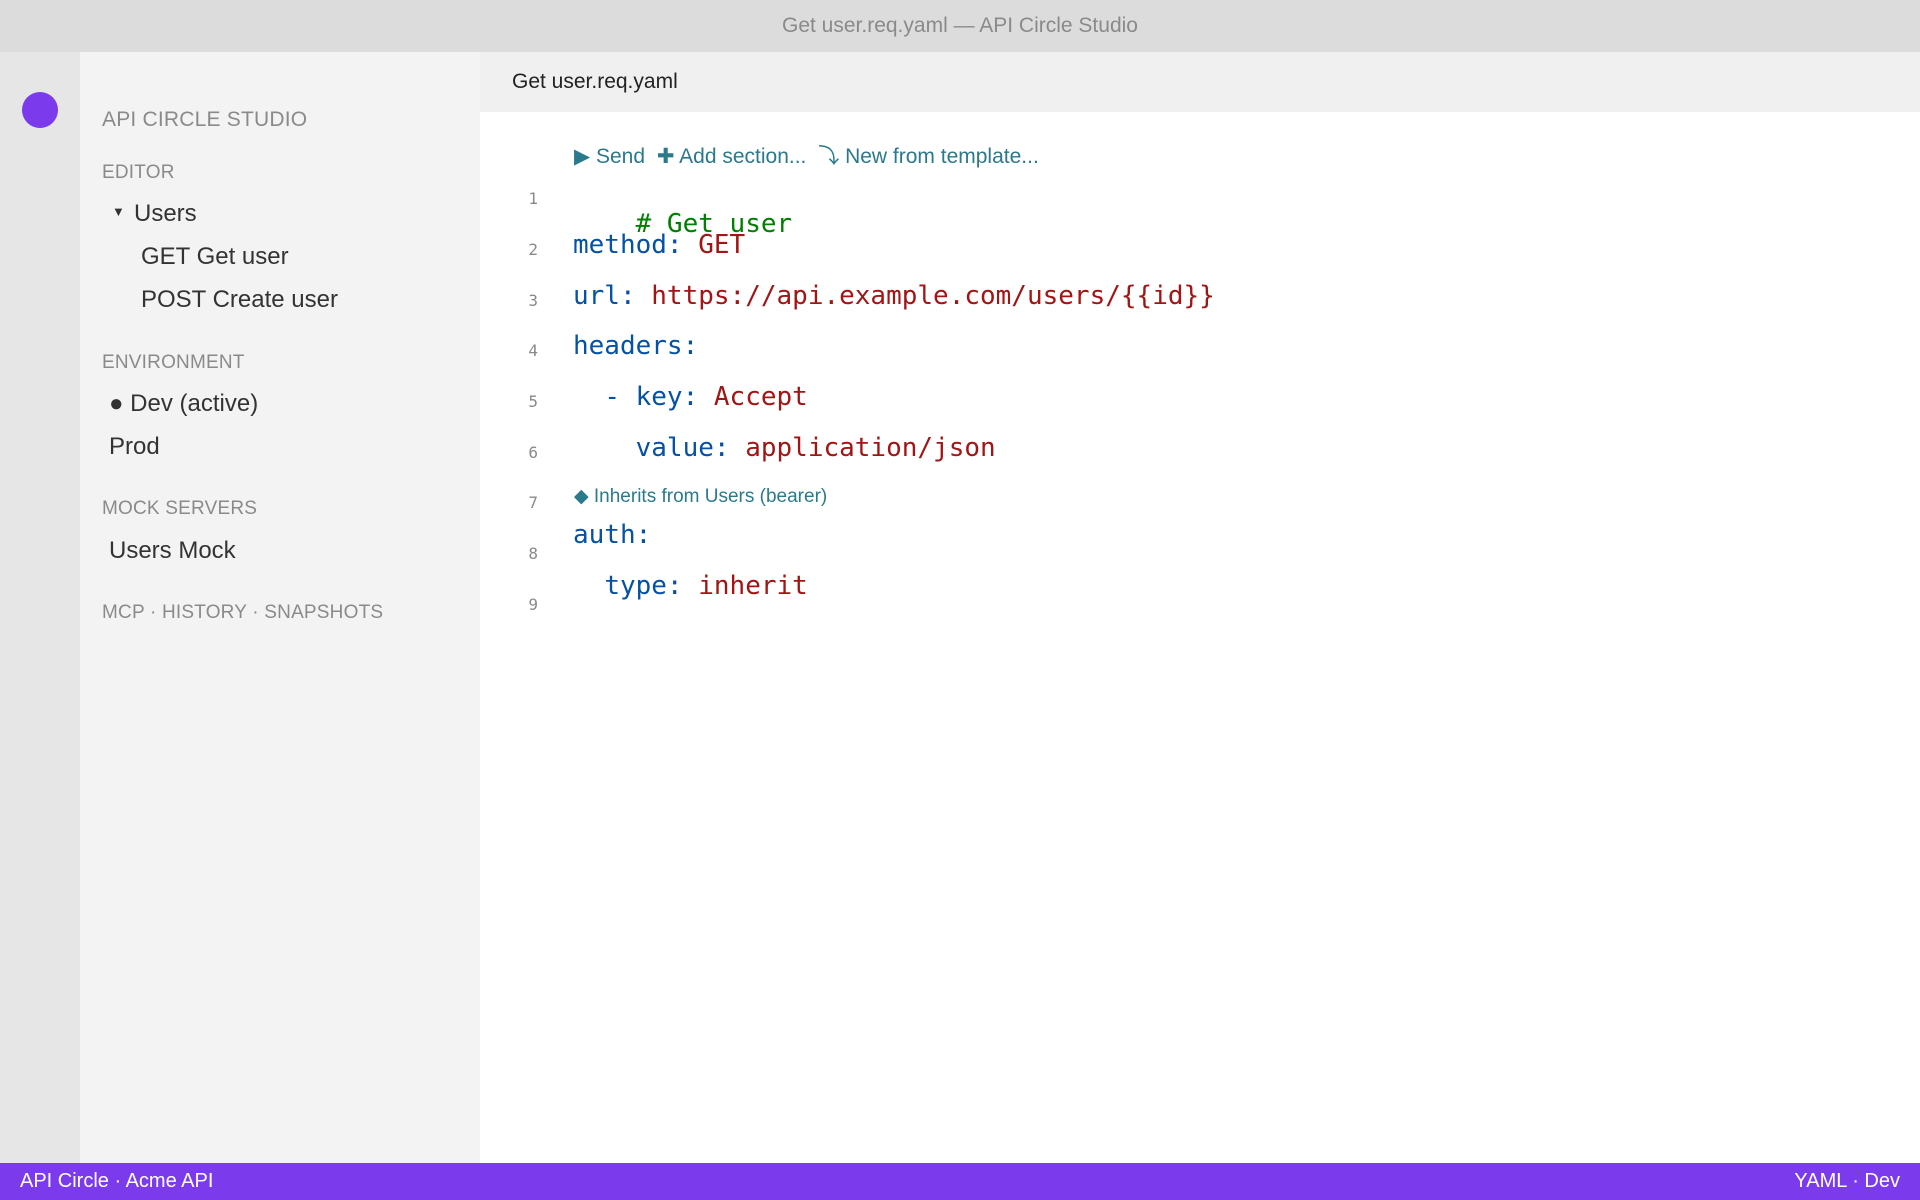 The image size is (1920, 1200). What do you see at coordinates (533, 604) in the screenshot?
I see `line-number: 9` at bounding box center [533, 604].